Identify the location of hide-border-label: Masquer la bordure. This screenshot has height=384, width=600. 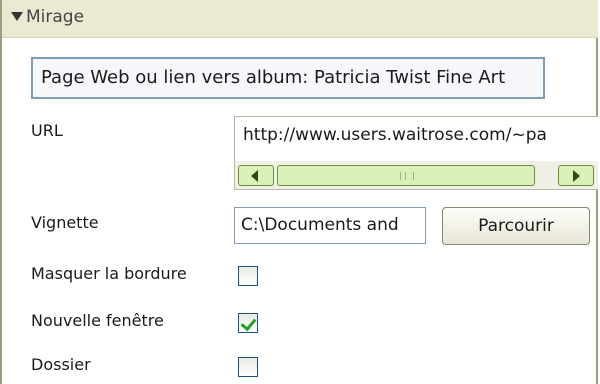
(109, 273).